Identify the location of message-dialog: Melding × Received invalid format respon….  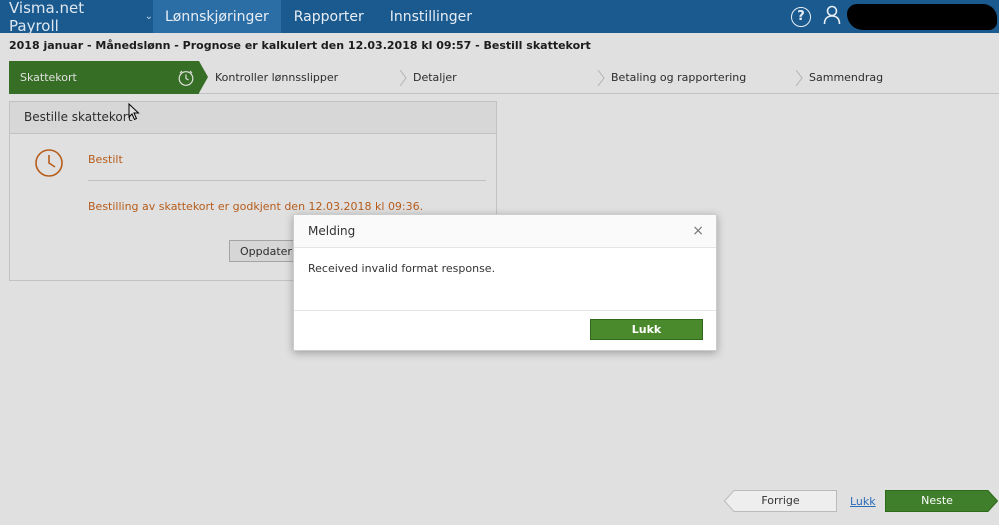
(505, 282).